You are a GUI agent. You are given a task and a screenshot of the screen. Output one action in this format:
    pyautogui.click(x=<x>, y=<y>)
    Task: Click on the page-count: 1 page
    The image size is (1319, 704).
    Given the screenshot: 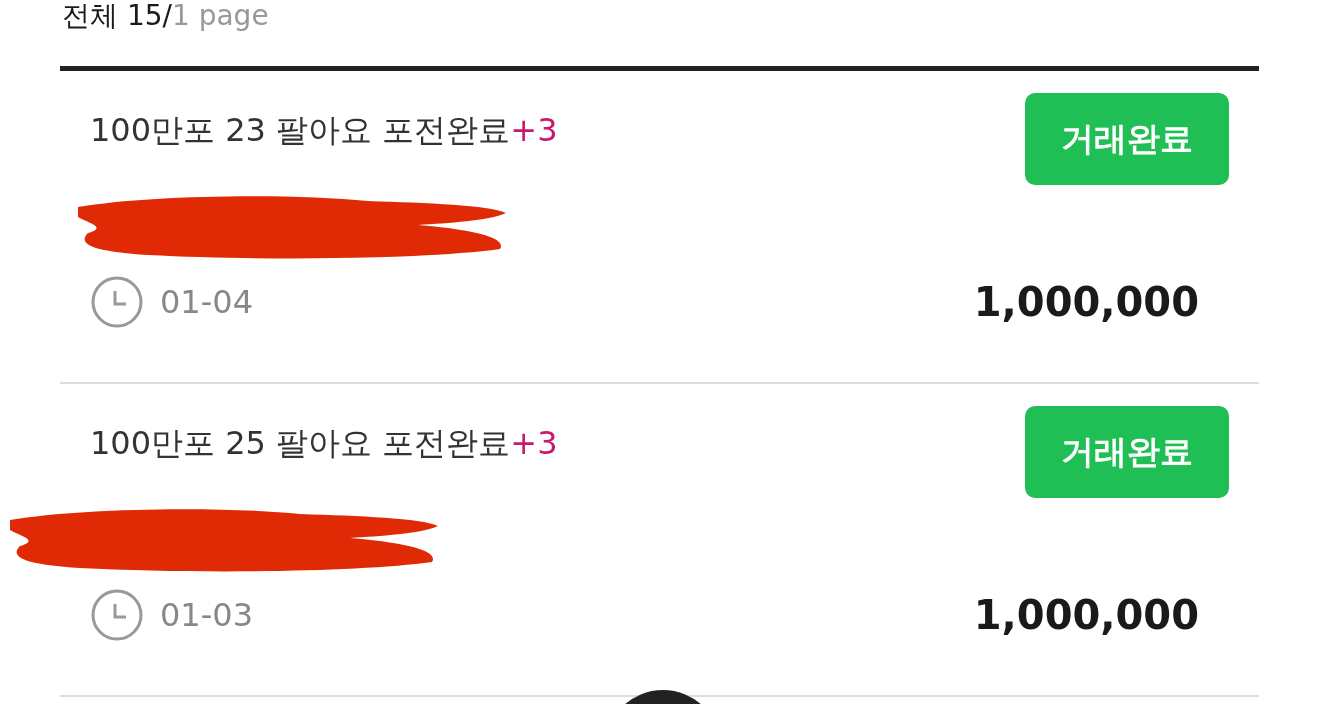 What is the action you would take?
    pyautogui.click(x=220, y=16)
    